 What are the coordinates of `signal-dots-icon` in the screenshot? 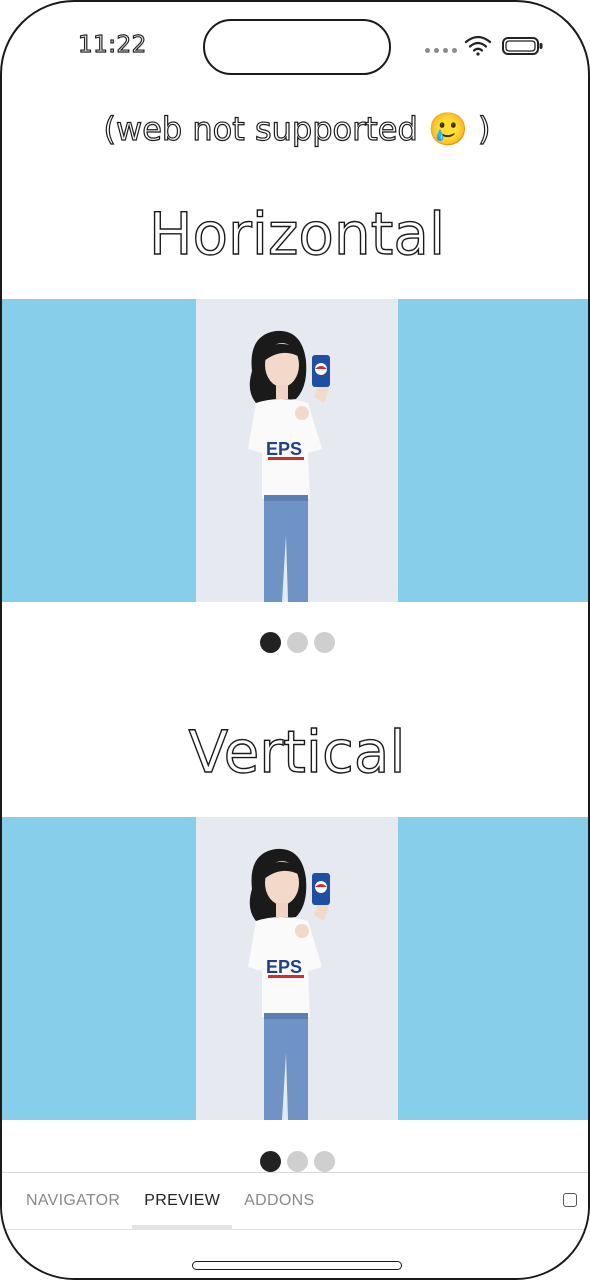 It's located at (441, 50).